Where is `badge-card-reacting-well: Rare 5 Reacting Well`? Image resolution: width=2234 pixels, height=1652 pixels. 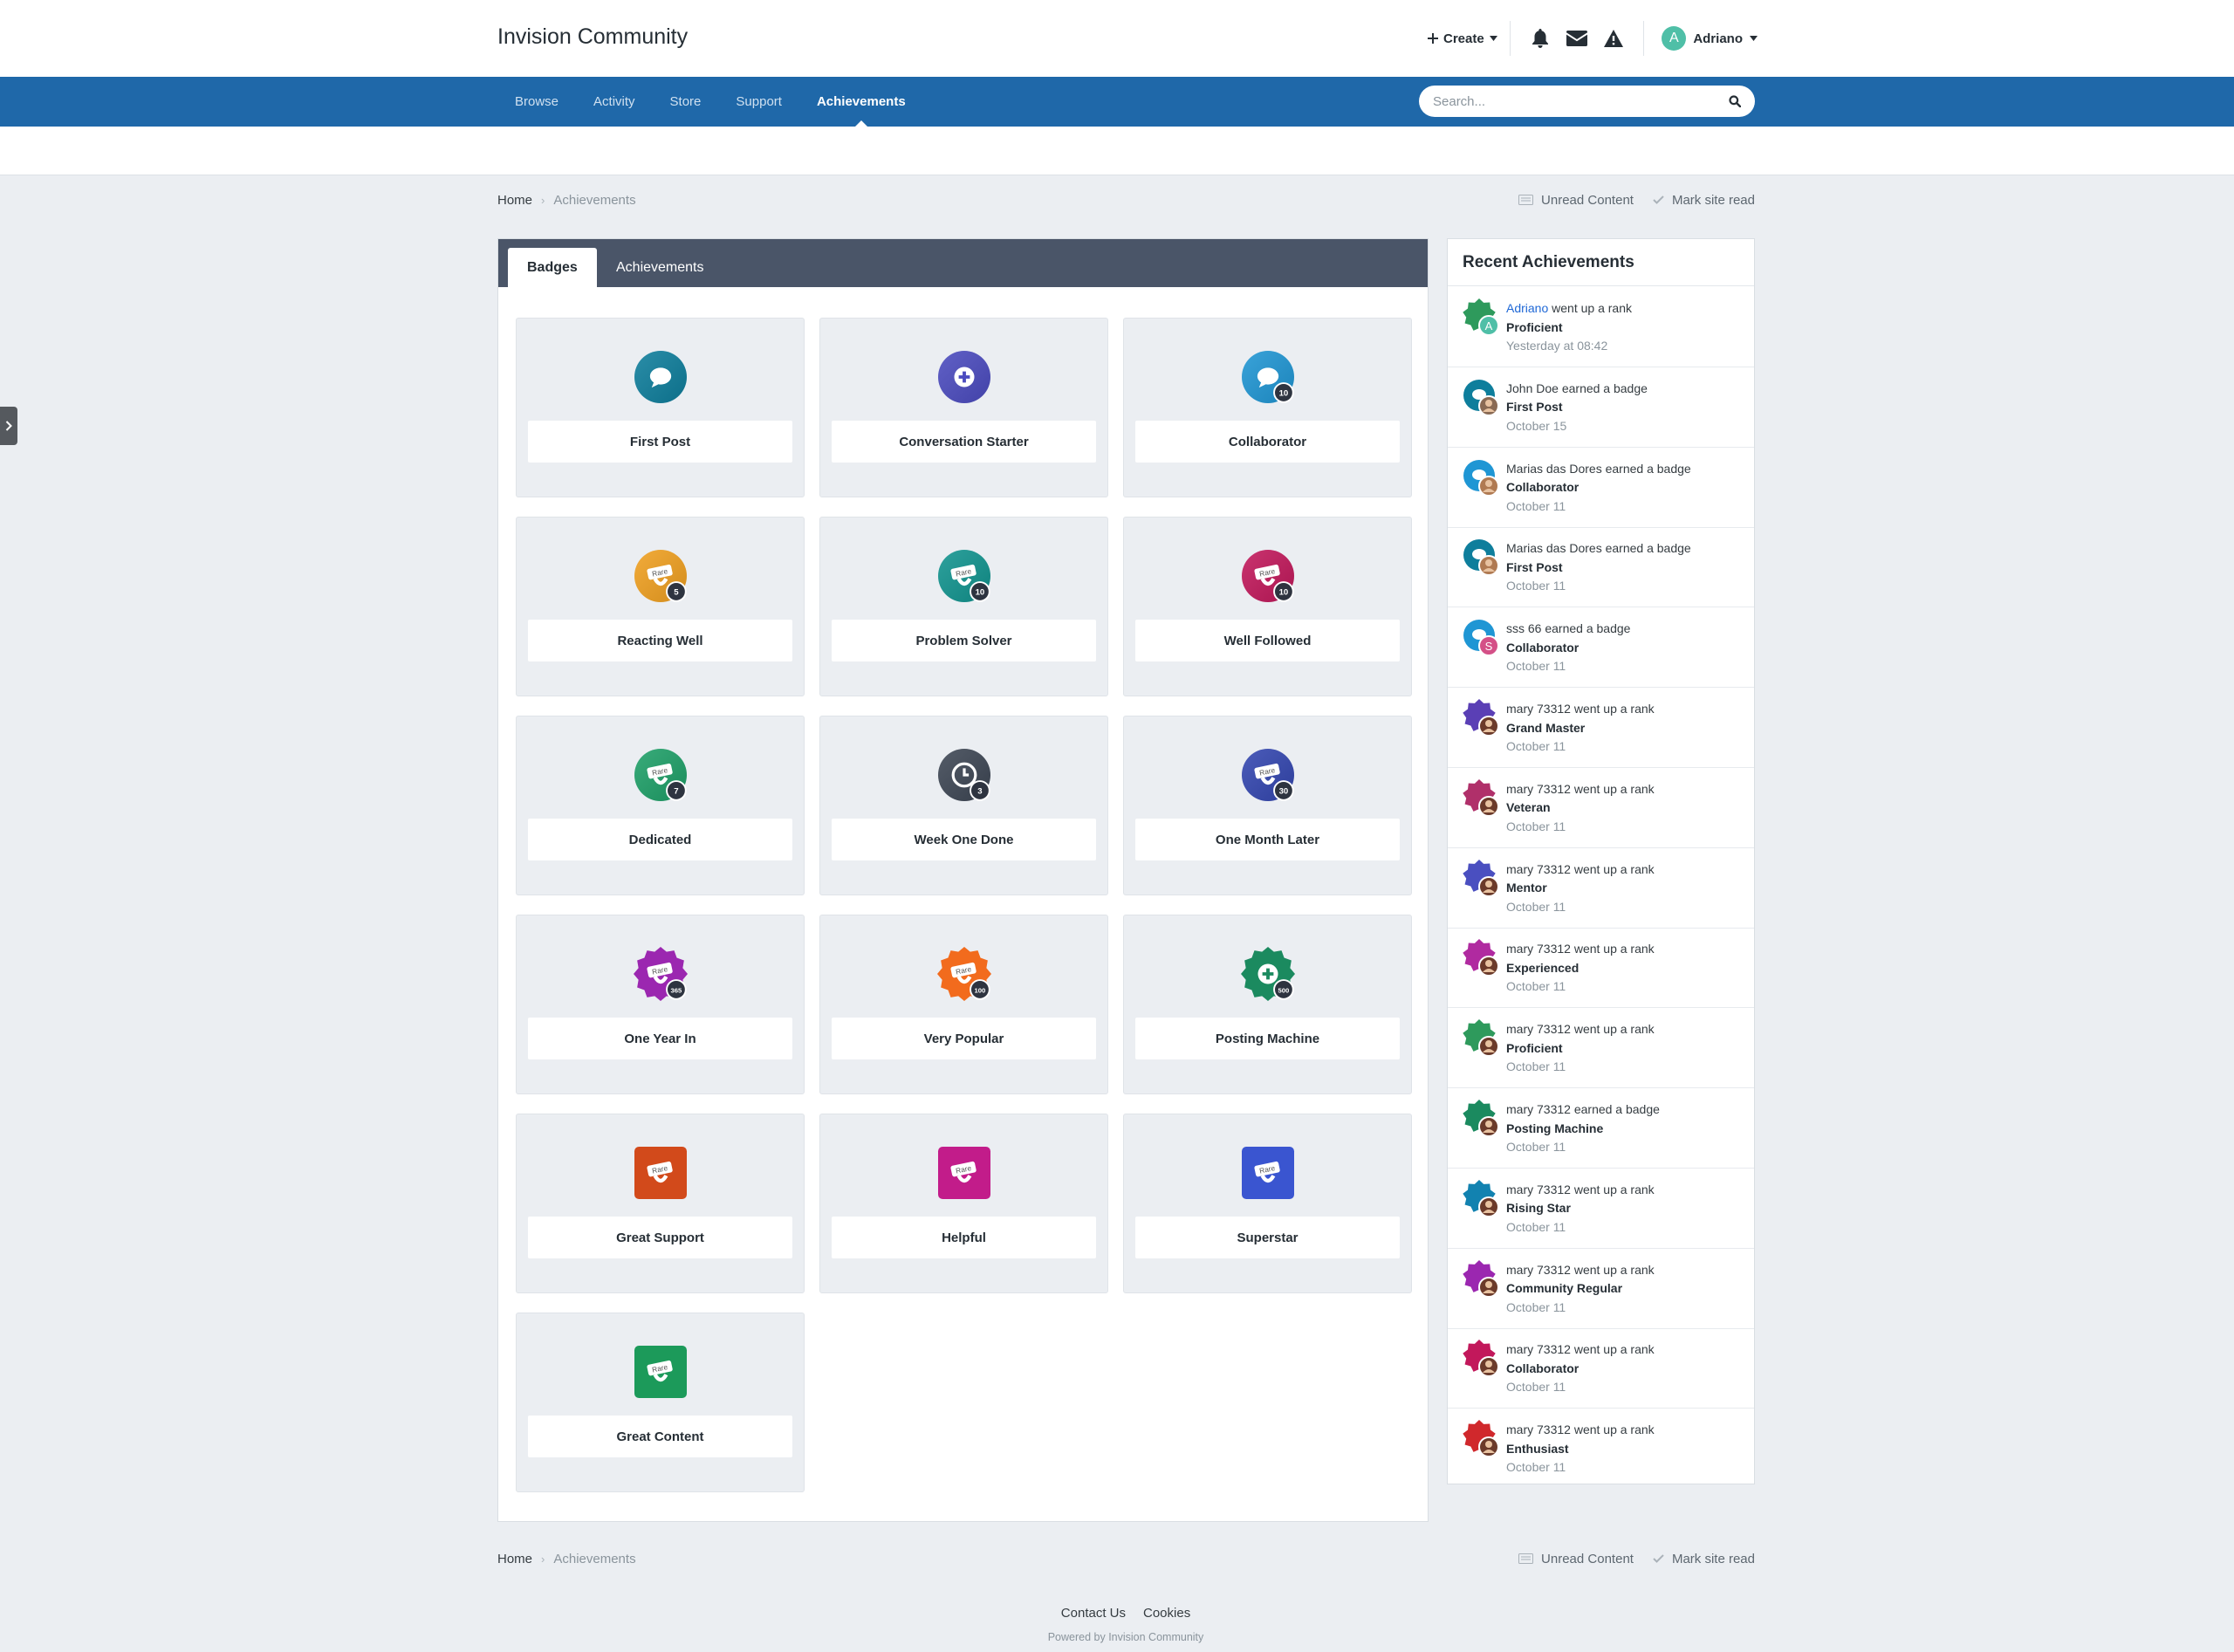
badge-card-reacting-well: Rare 5 Reacting Well is located at coordinates (660, 606).